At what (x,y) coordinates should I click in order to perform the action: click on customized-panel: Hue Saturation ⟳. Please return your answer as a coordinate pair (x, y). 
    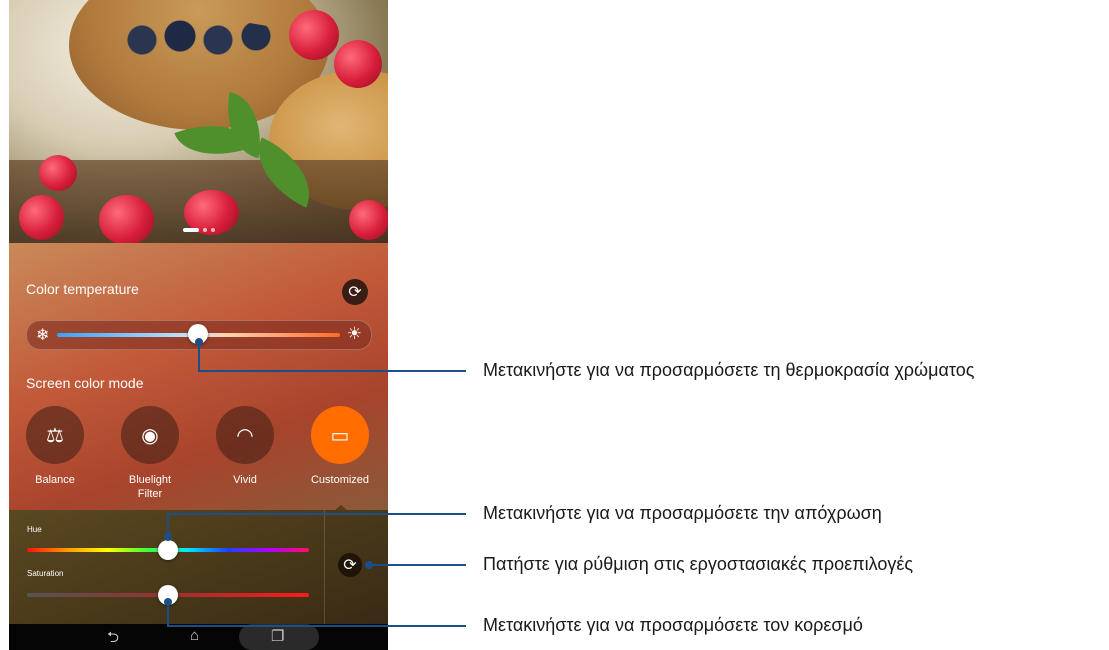
    Looking at the image, I should click on (198, 567).